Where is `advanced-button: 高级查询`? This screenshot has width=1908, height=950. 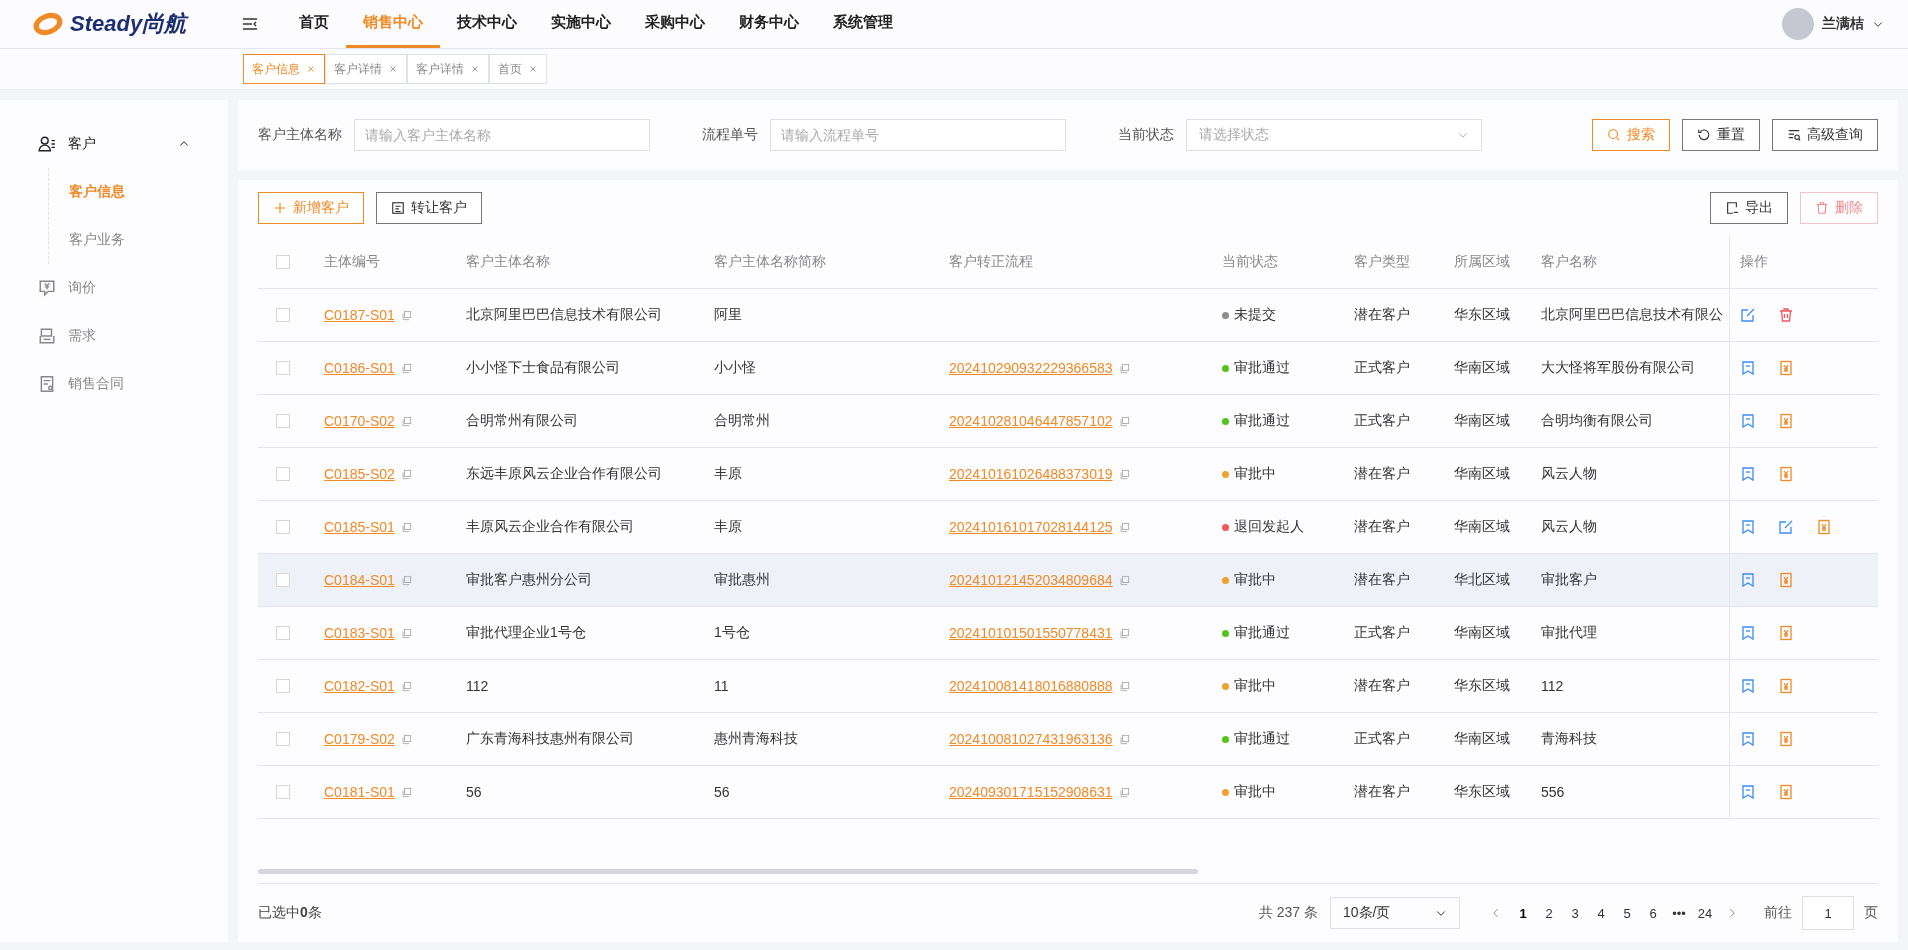
advanced-button: 高级查询 is located at coordinates (1825, 135).